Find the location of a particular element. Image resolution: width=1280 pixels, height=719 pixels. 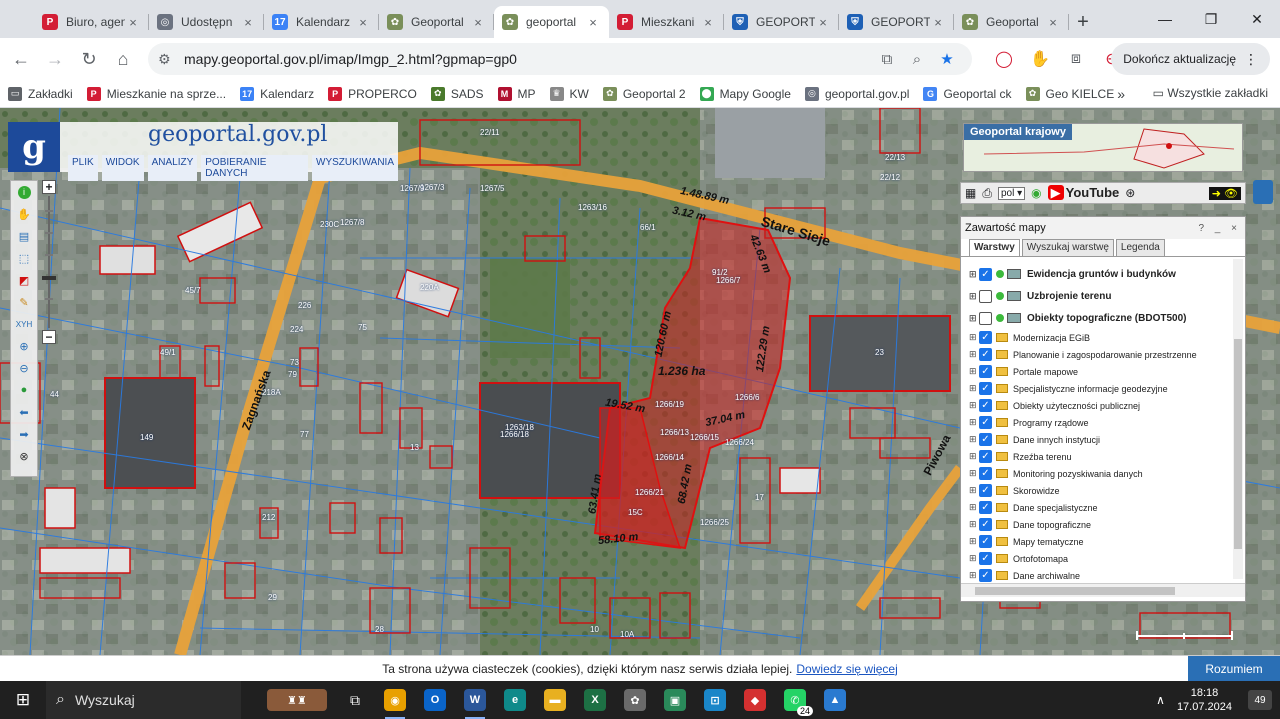

taskbar-search: ⌕ Wyszukaj is located at coordinates (143, 700).